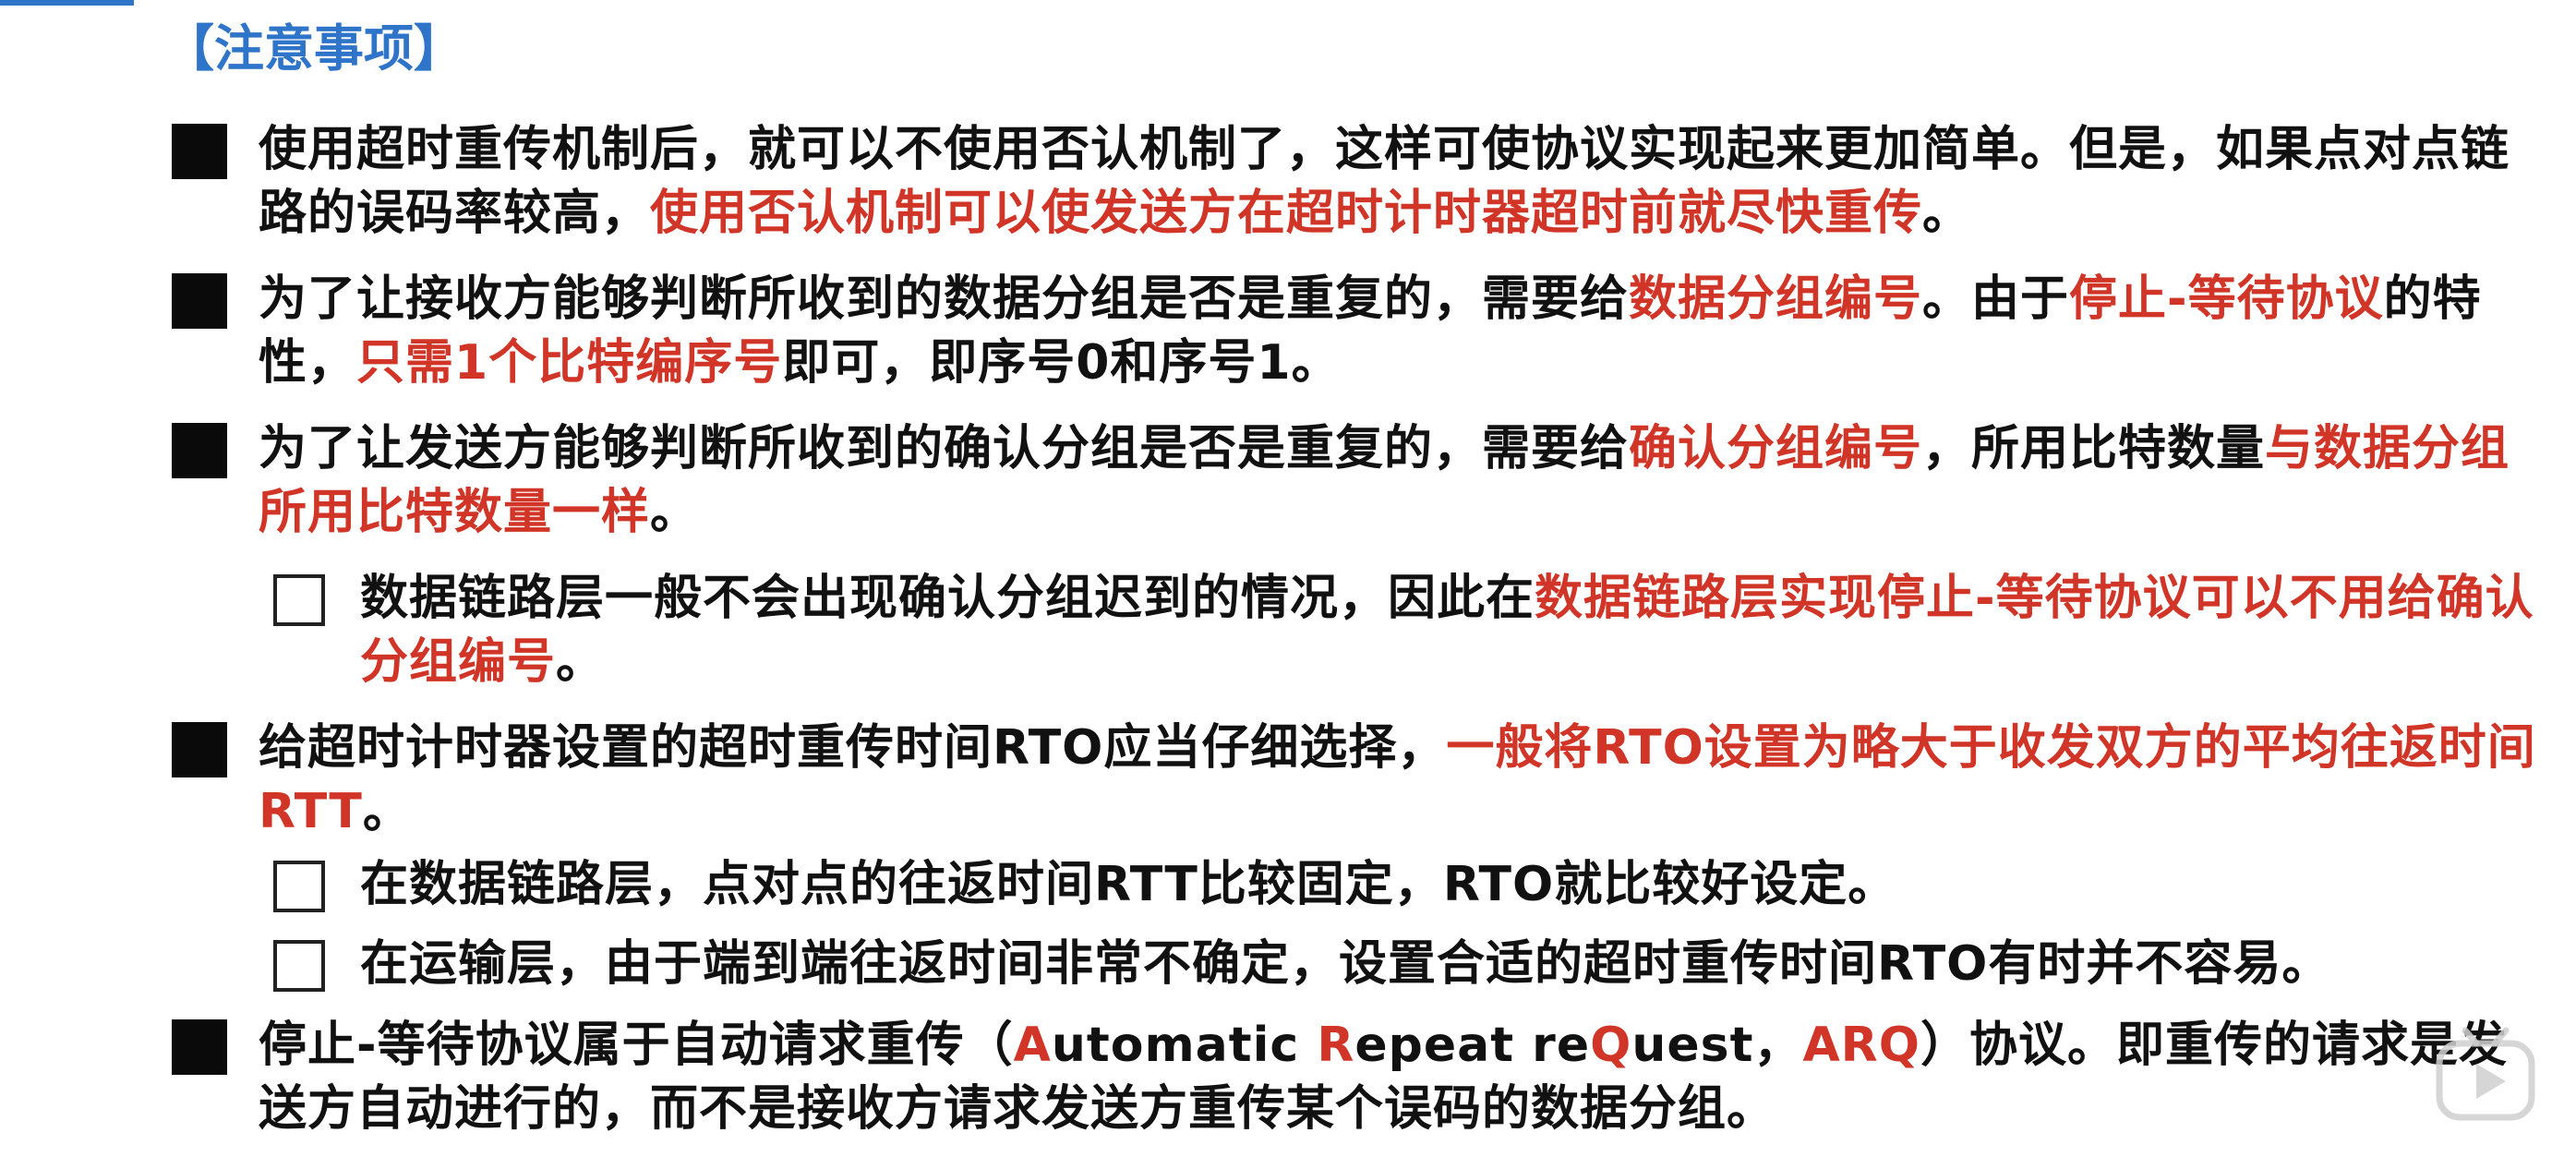 This screenshot has height=1169, width=2576. Describe the element at coordinates (569, 363) in the screenshot. I see `highlighted-text: 只需1个比特编序号` at that location.